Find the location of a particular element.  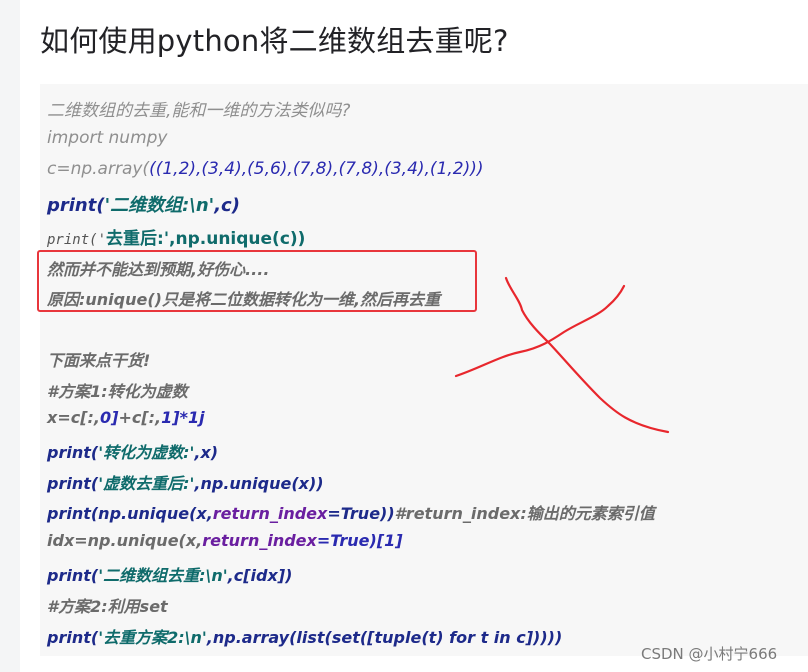

code-line-print-unique-x: print('虚数去重后:',np.unique(x)) is located at coordinates (185, 482).